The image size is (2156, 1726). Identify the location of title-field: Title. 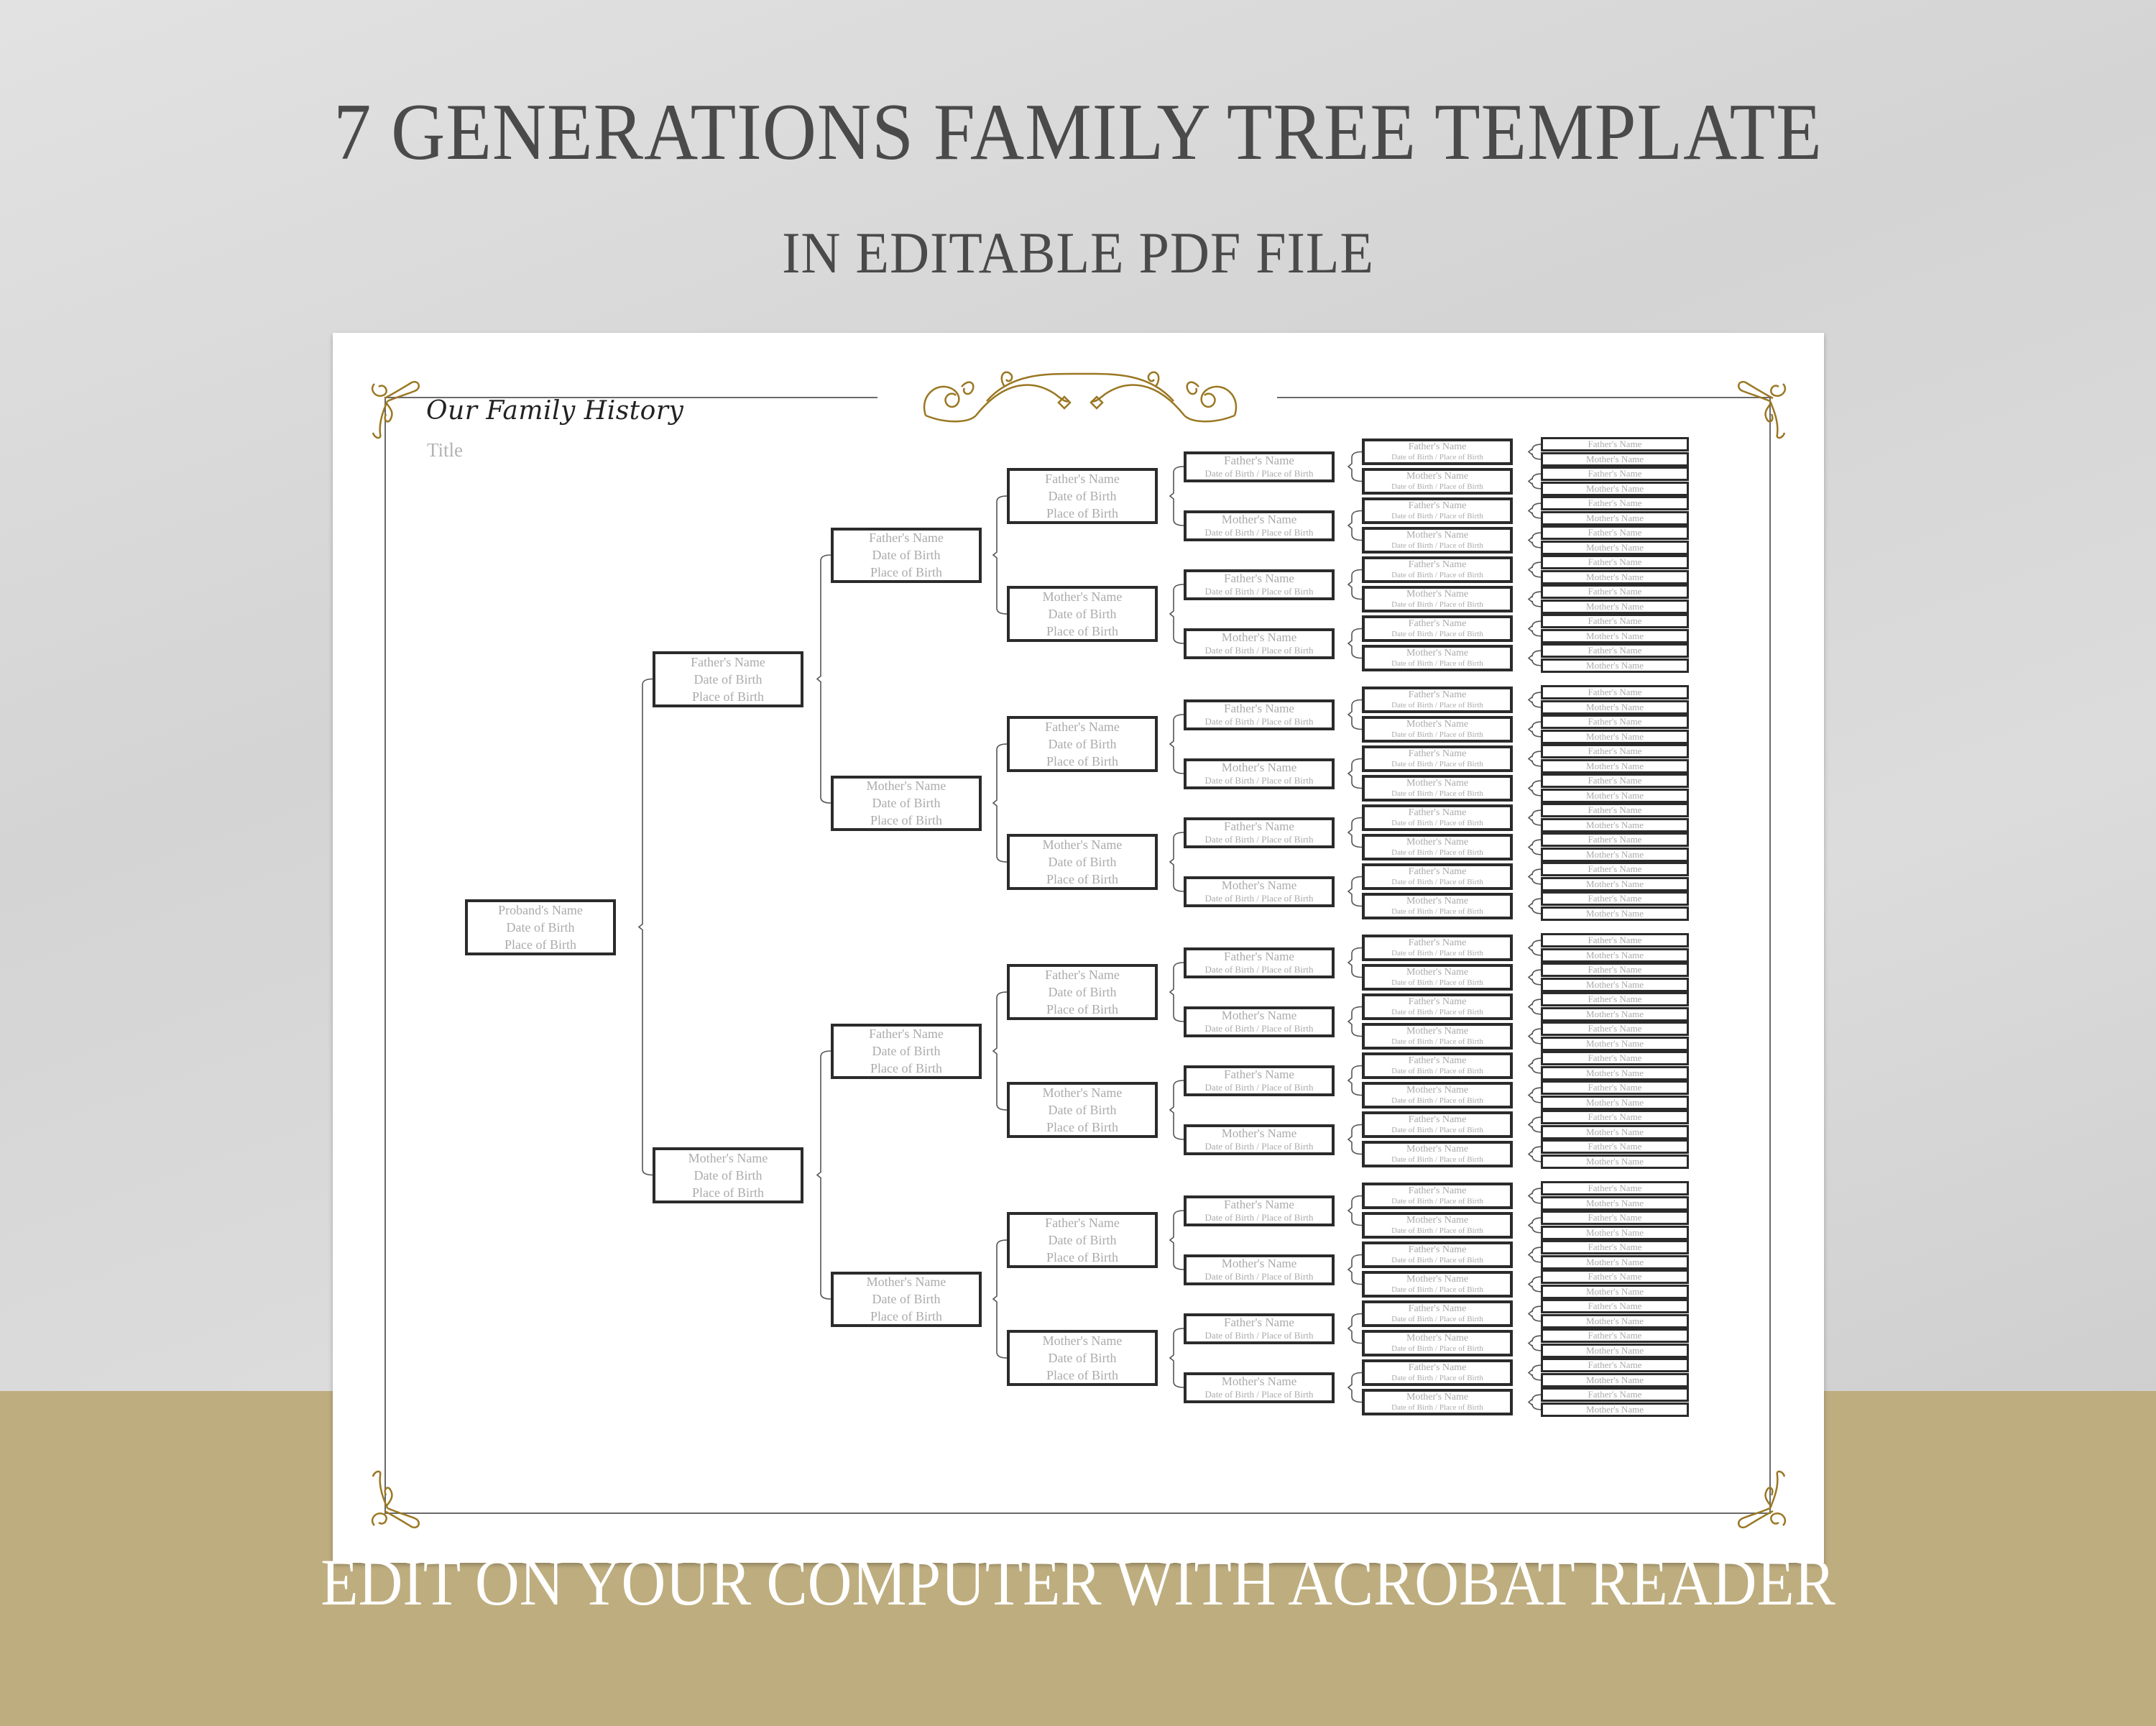
(445, 450).